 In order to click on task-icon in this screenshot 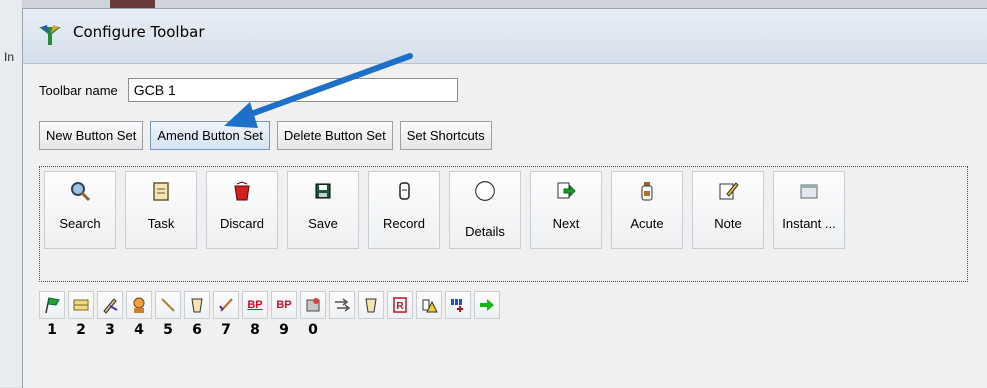, I will do `click(161, 191)`.